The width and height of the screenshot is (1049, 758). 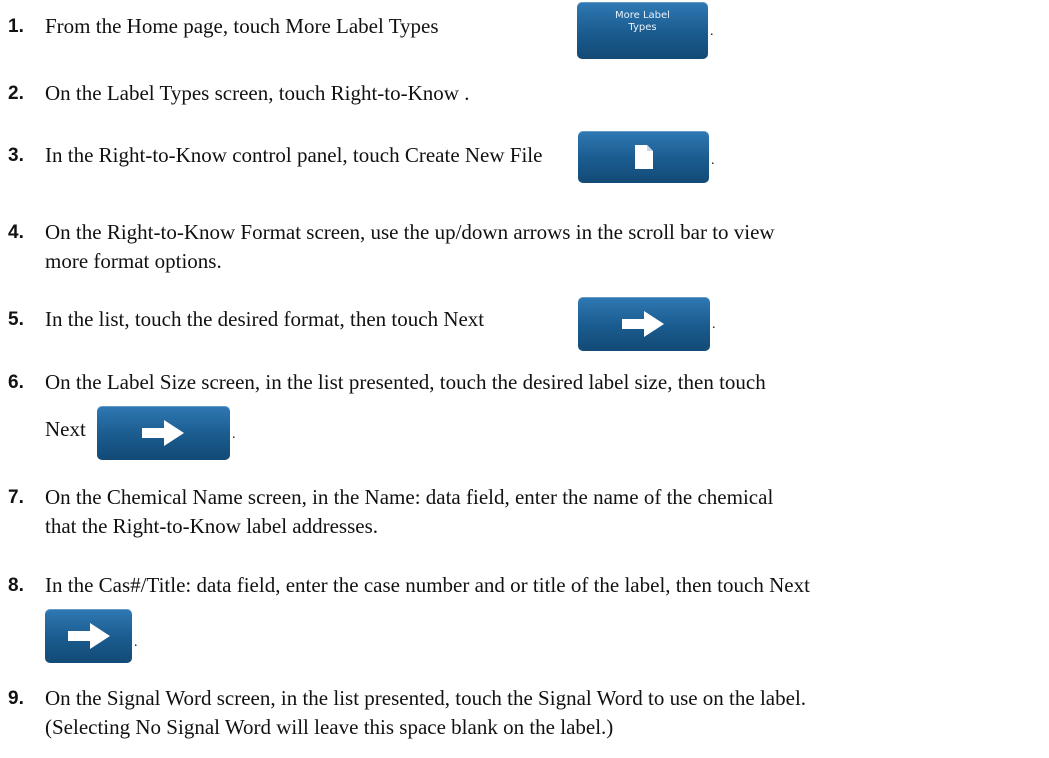 I want to click on step-number: 1., so click(x=16, y=26).